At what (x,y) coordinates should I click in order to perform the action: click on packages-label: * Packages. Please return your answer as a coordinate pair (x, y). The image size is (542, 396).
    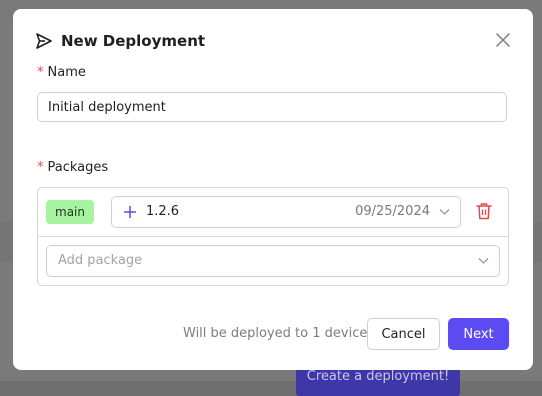
    Looking at the image, I should click on (72, 168).